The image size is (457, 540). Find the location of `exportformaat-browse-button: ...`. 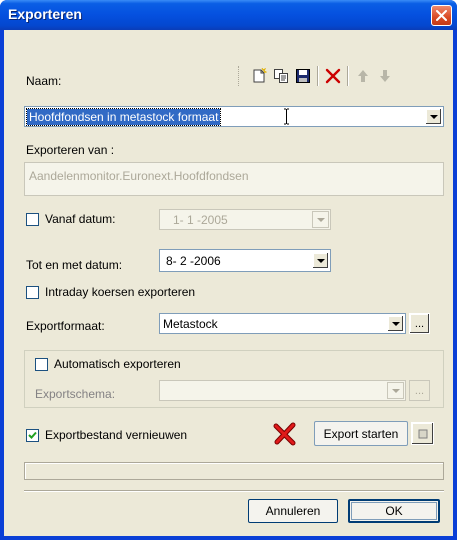

exportformaat-browse-button: ... is located at coordinates (419, 323).